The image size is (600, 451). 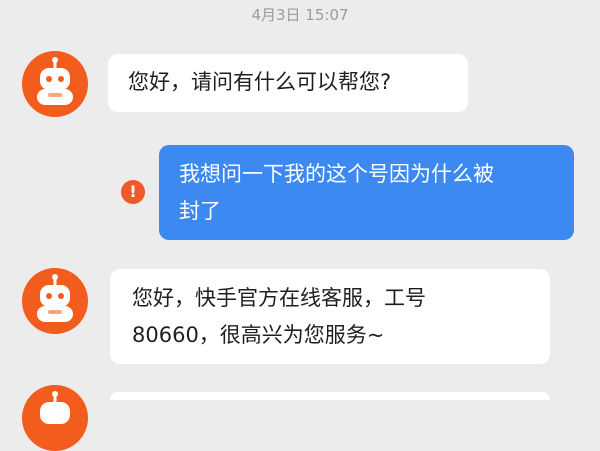 What do you see at coordinates (200, 211) in the screenshot?
I see `message-text-line-2: 封了` at bounding box center [200, 211].